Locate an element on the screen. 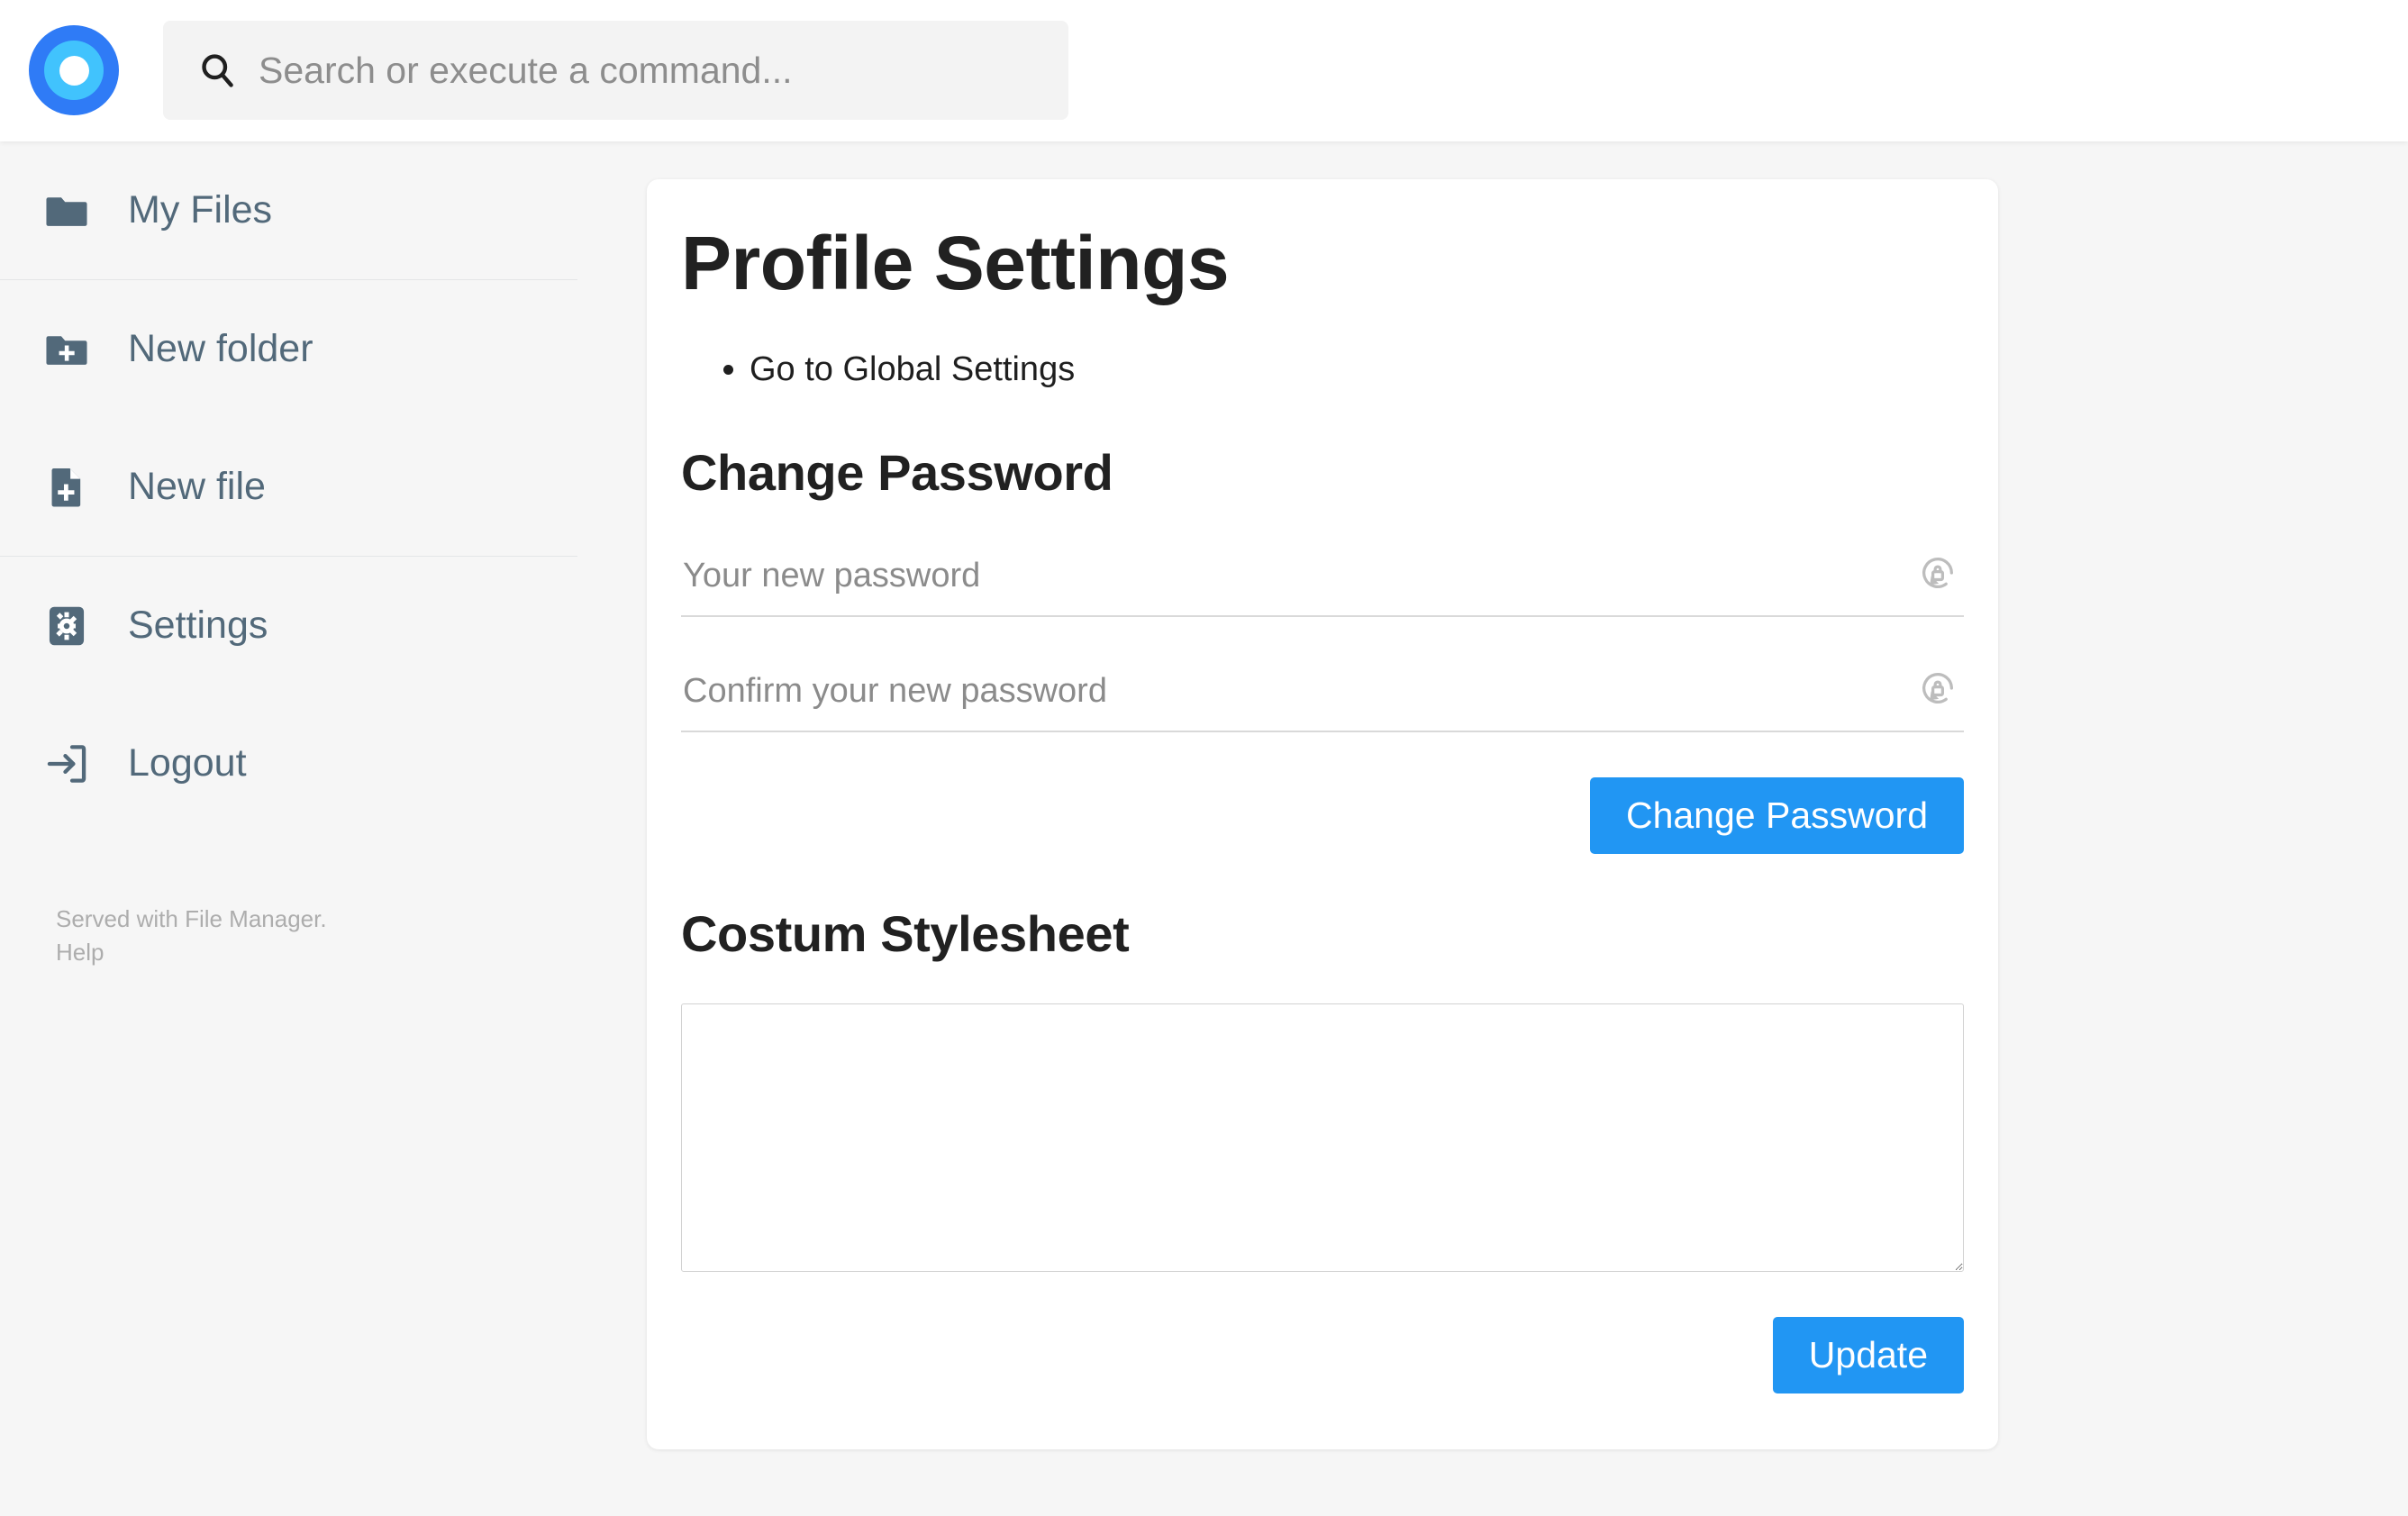 This screenshot has width=2408, height=1516. sidebar-item-label: New folder is located at coordinates (220, 348).